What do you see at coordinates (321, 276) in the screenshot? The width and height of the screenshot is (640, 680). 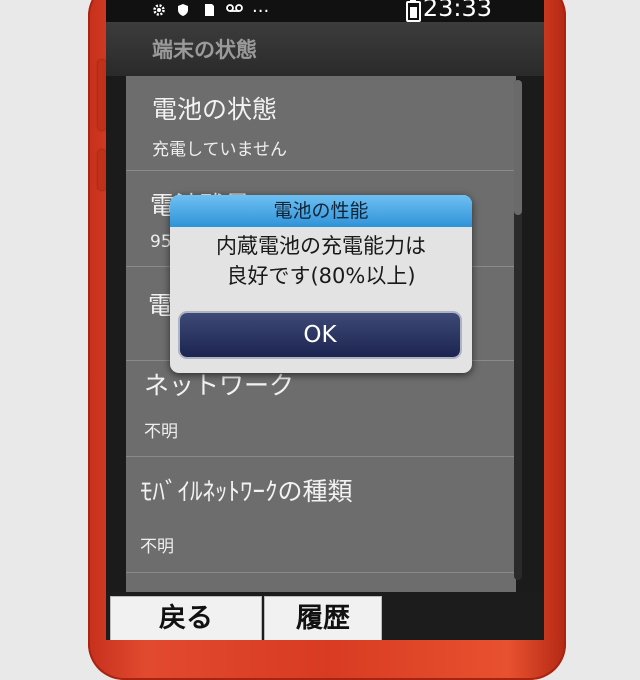 I see `dialog-message-line: 良好です(80%以上)` at bounding box center [321, 276].